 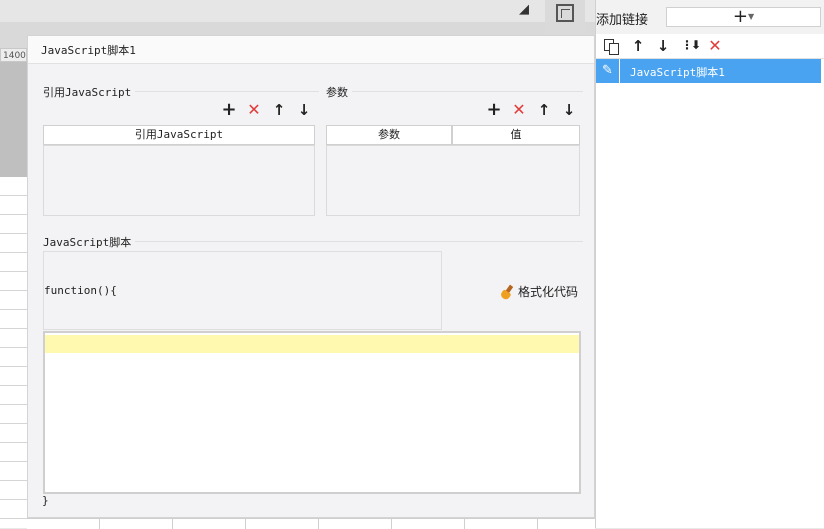 What do you see at coordinates (311, 50) in the screenshot?
I see `dialog-header: JavaScript脚本1` at bounding box center [311, 50].